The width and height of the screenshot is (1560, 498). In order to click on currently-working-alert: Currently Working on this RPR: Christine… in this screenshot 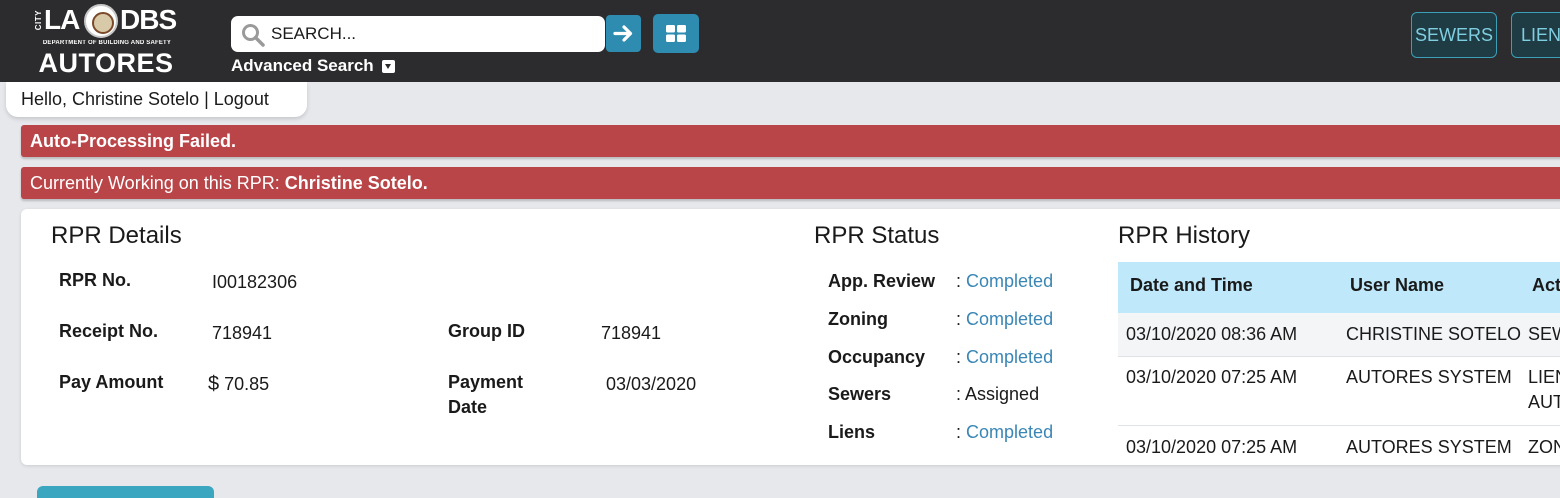, I will do `click(790, 183)`.